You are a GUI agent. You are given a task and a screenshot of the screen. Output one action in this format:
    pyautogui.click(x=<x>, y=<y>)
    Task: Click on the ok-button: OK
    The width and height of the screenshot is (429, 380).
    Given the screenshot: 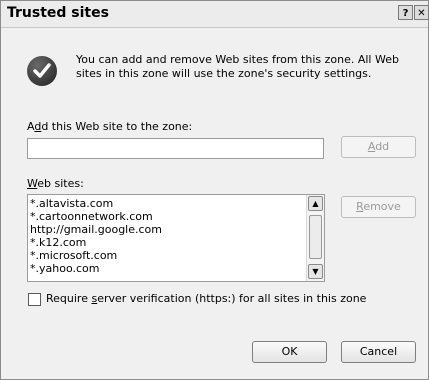 What is the action you would take?
    pyautogui.click(x=289, y=352)
    